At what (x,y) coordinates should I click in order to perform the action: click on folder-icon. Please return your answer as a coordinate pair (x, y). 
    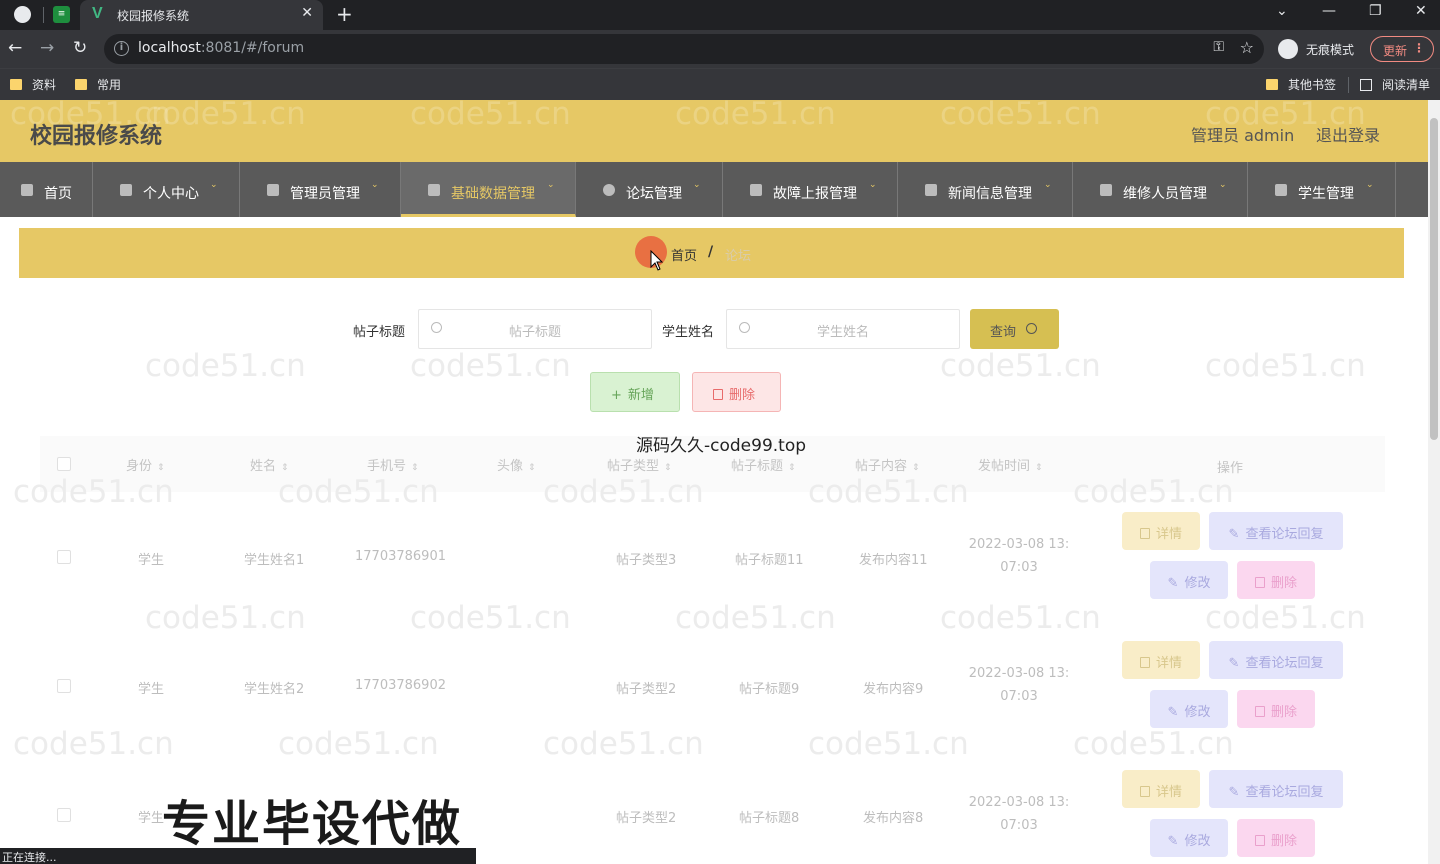
    Looking at the image, I should click on (81, 84).